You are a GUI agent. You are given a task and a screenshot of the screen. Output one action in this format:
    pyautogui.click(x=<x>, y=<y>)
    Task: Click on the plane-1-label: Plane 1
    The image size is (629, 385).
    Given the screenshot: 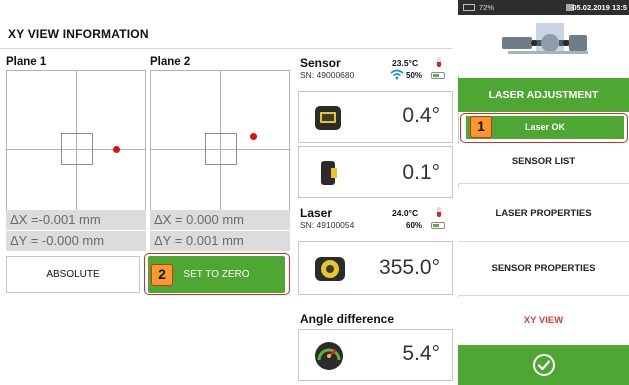 What is the action you would take?
    pyautogui.click(x=26, y=62)
    